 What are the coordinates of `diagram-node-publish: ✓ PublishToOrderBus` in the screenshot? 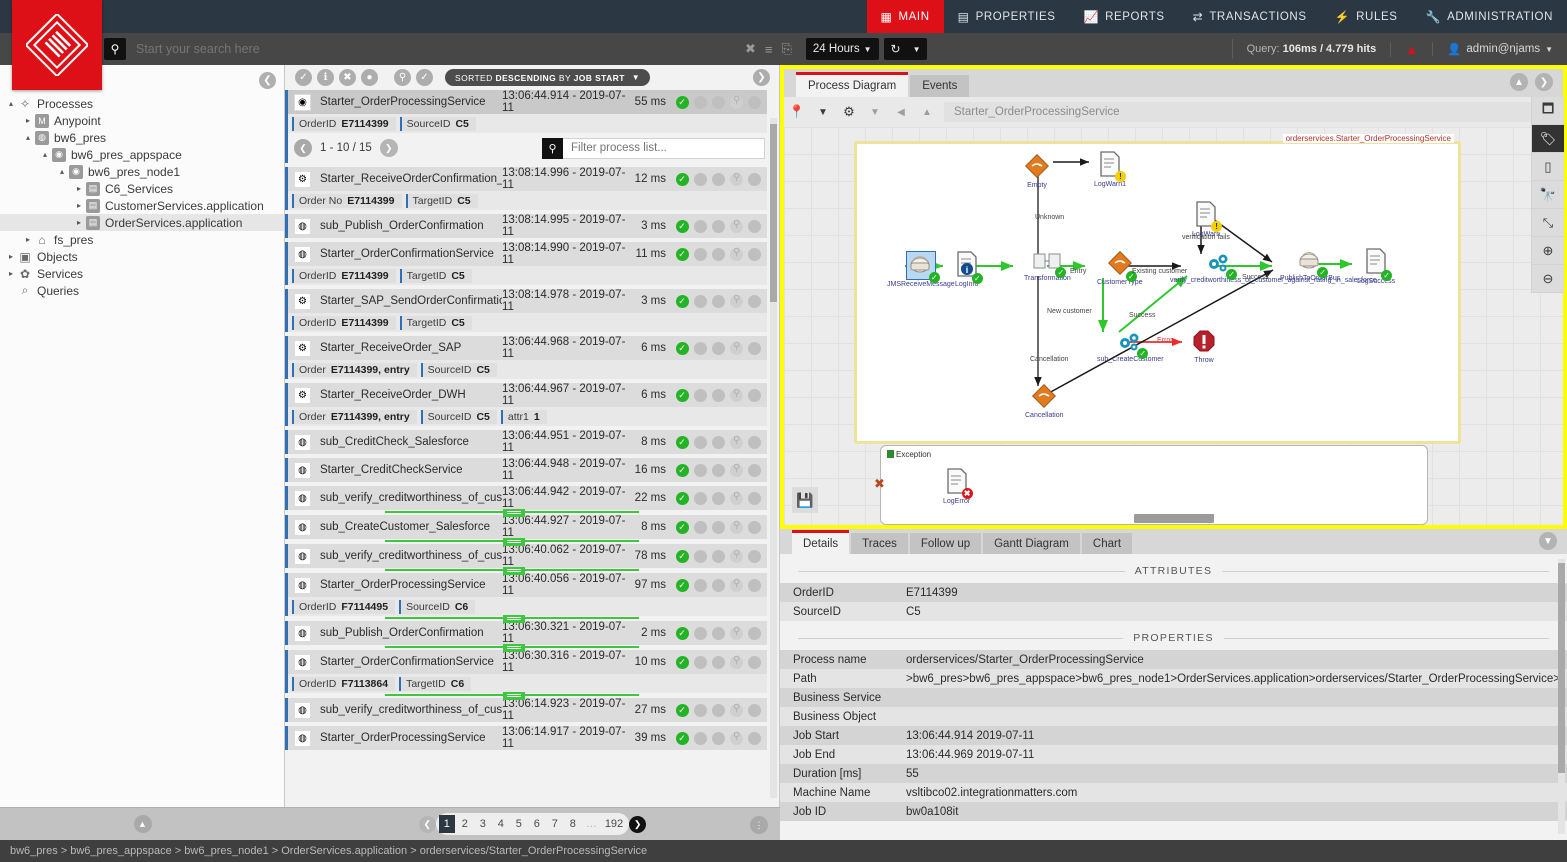 It's located at (1310, 265).